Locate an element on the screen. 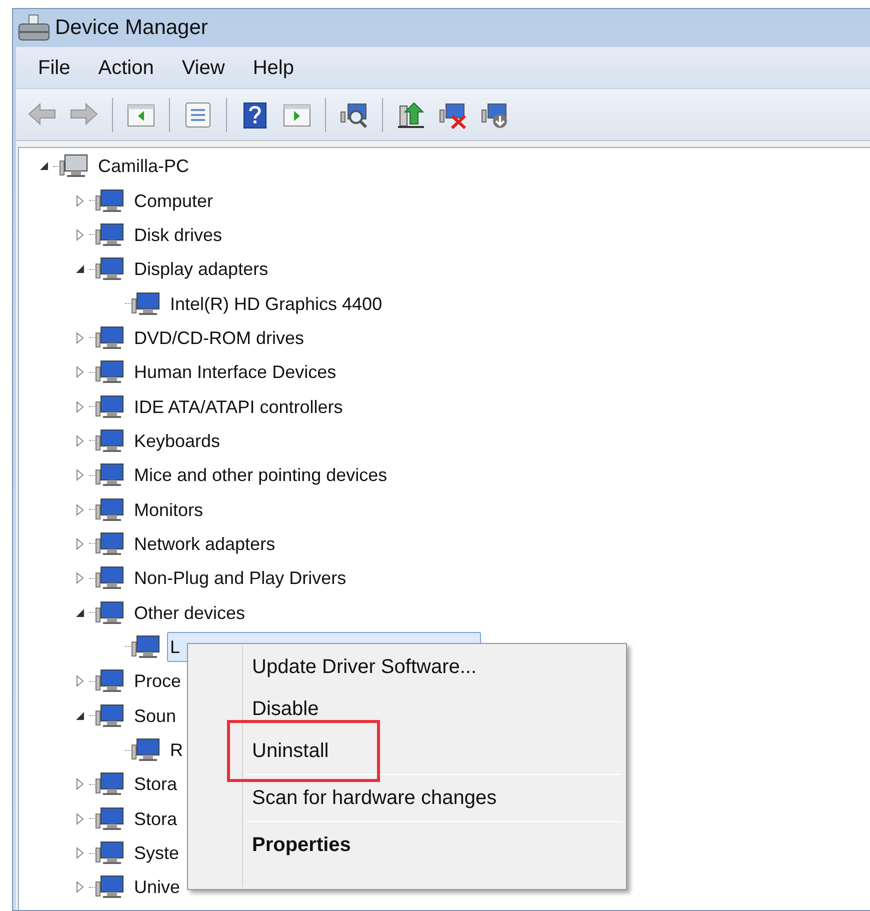 This screenshot has width=870, height=911. menu-item: Scan for hardware changes is located at coordinates (374, 798).